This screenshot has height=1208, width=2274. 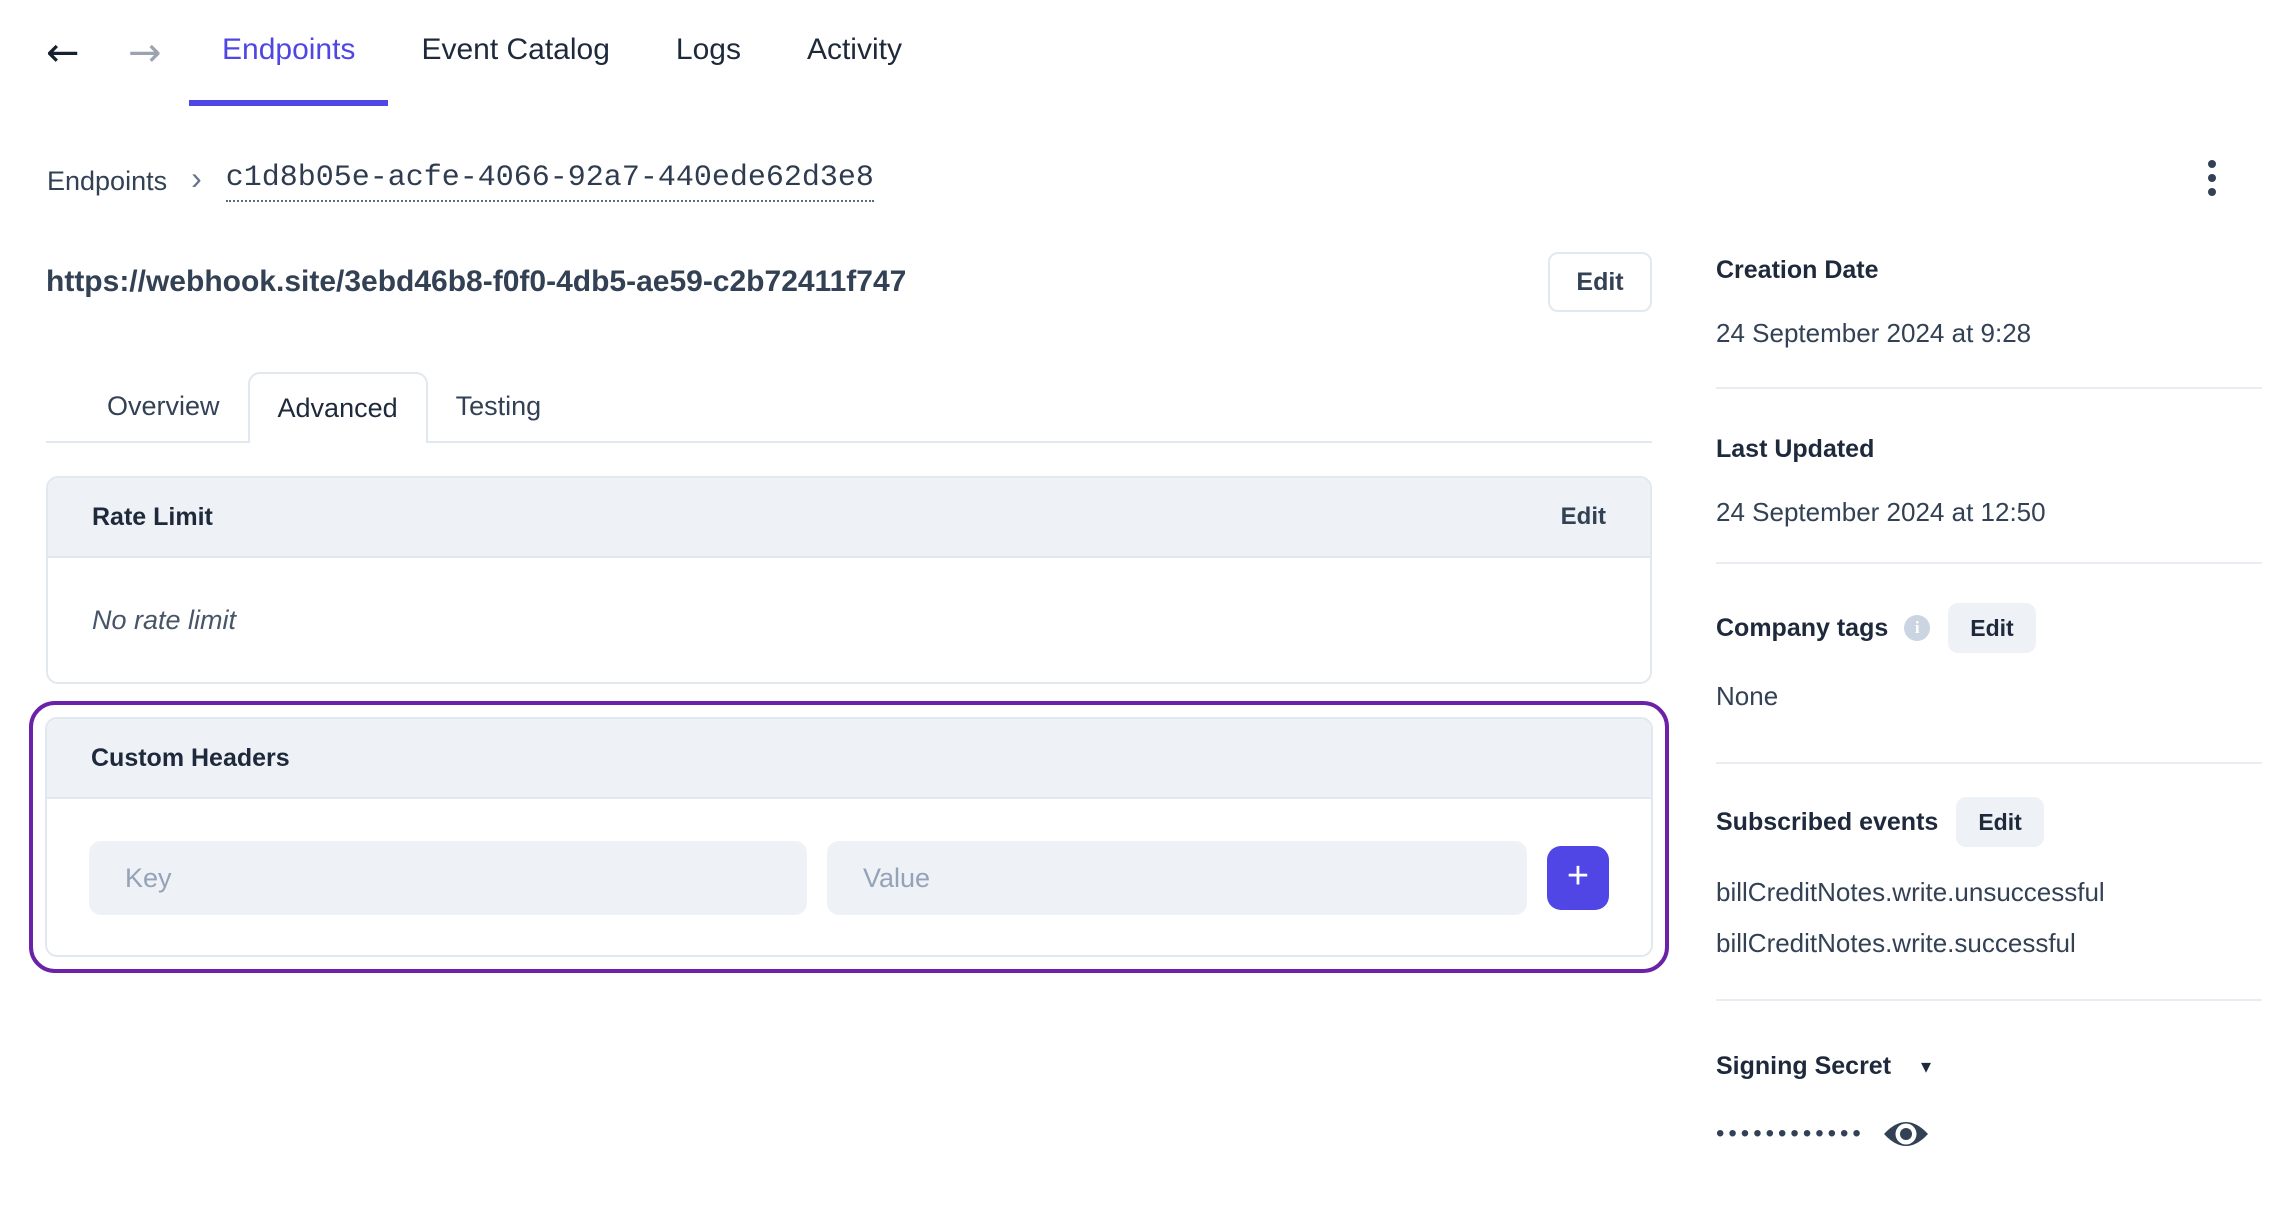 What do you see at coordinates (854, 53) in the screenshot?
I see `tab-activity: Activity` at bounding box center [854, 53].